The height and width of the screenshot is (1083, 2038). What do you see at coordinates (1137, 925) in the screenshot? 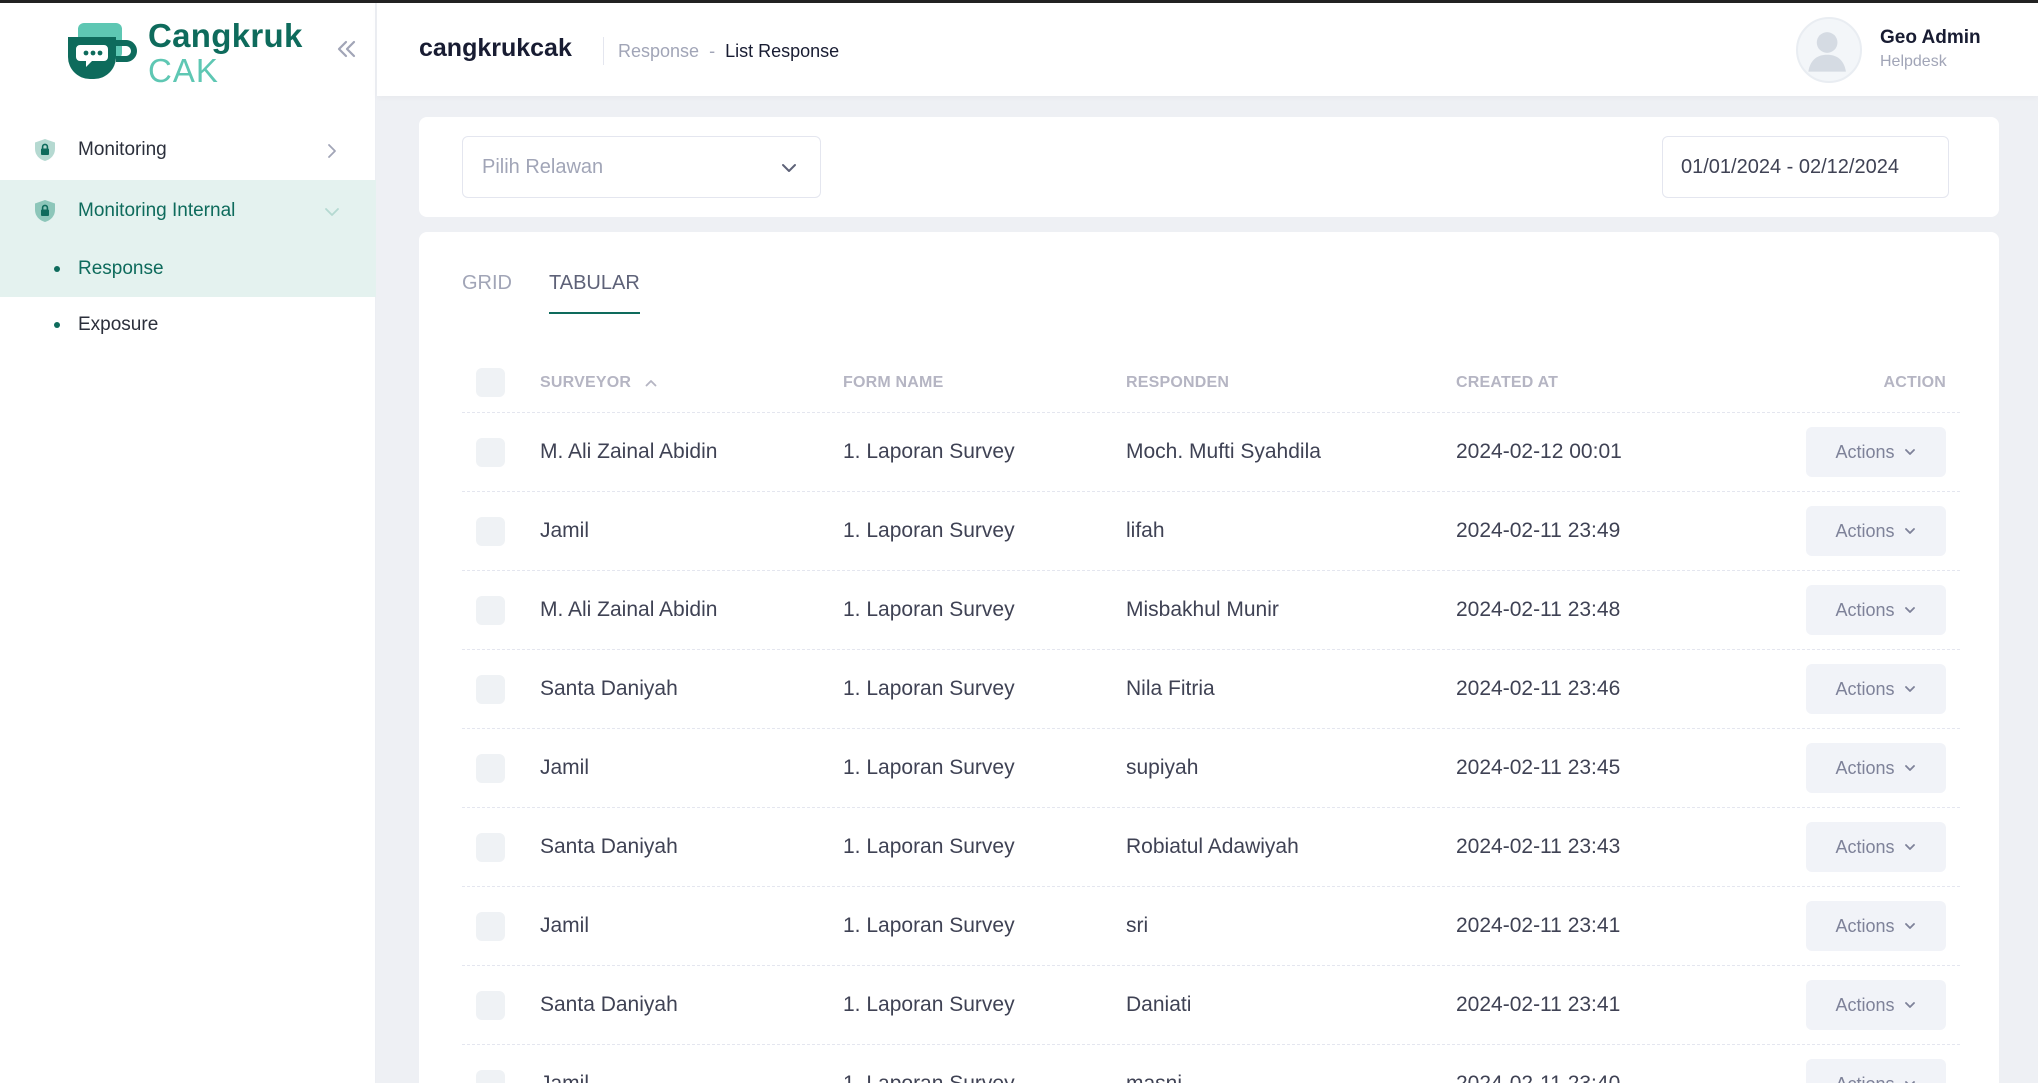
I see `cell-responden: sri` at bounding box center [1137, 925].